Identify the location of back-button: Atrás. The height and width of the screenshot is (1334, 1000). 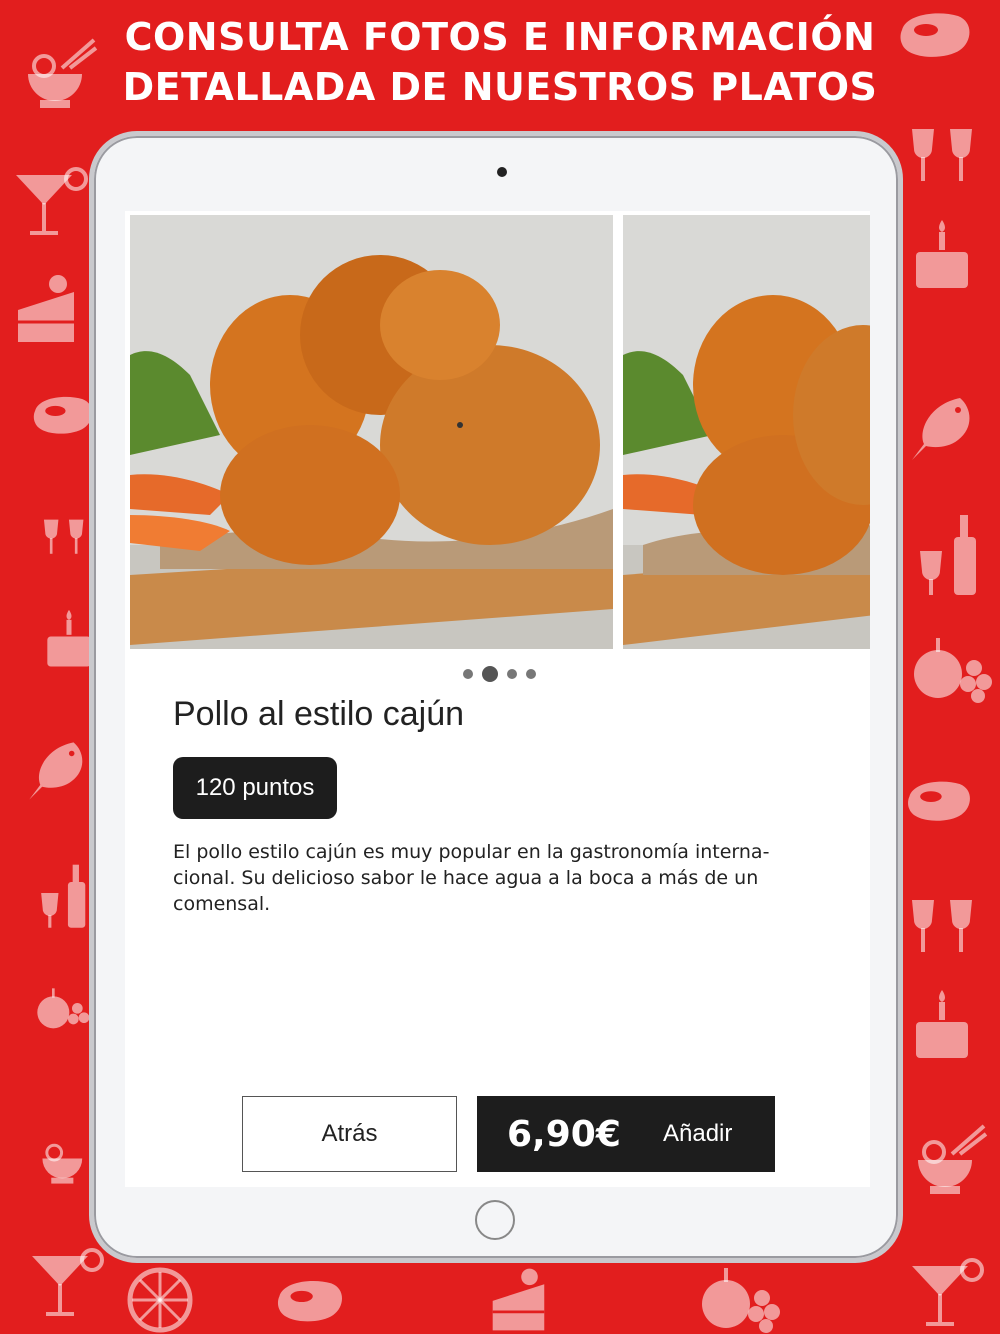
(349, 1134).